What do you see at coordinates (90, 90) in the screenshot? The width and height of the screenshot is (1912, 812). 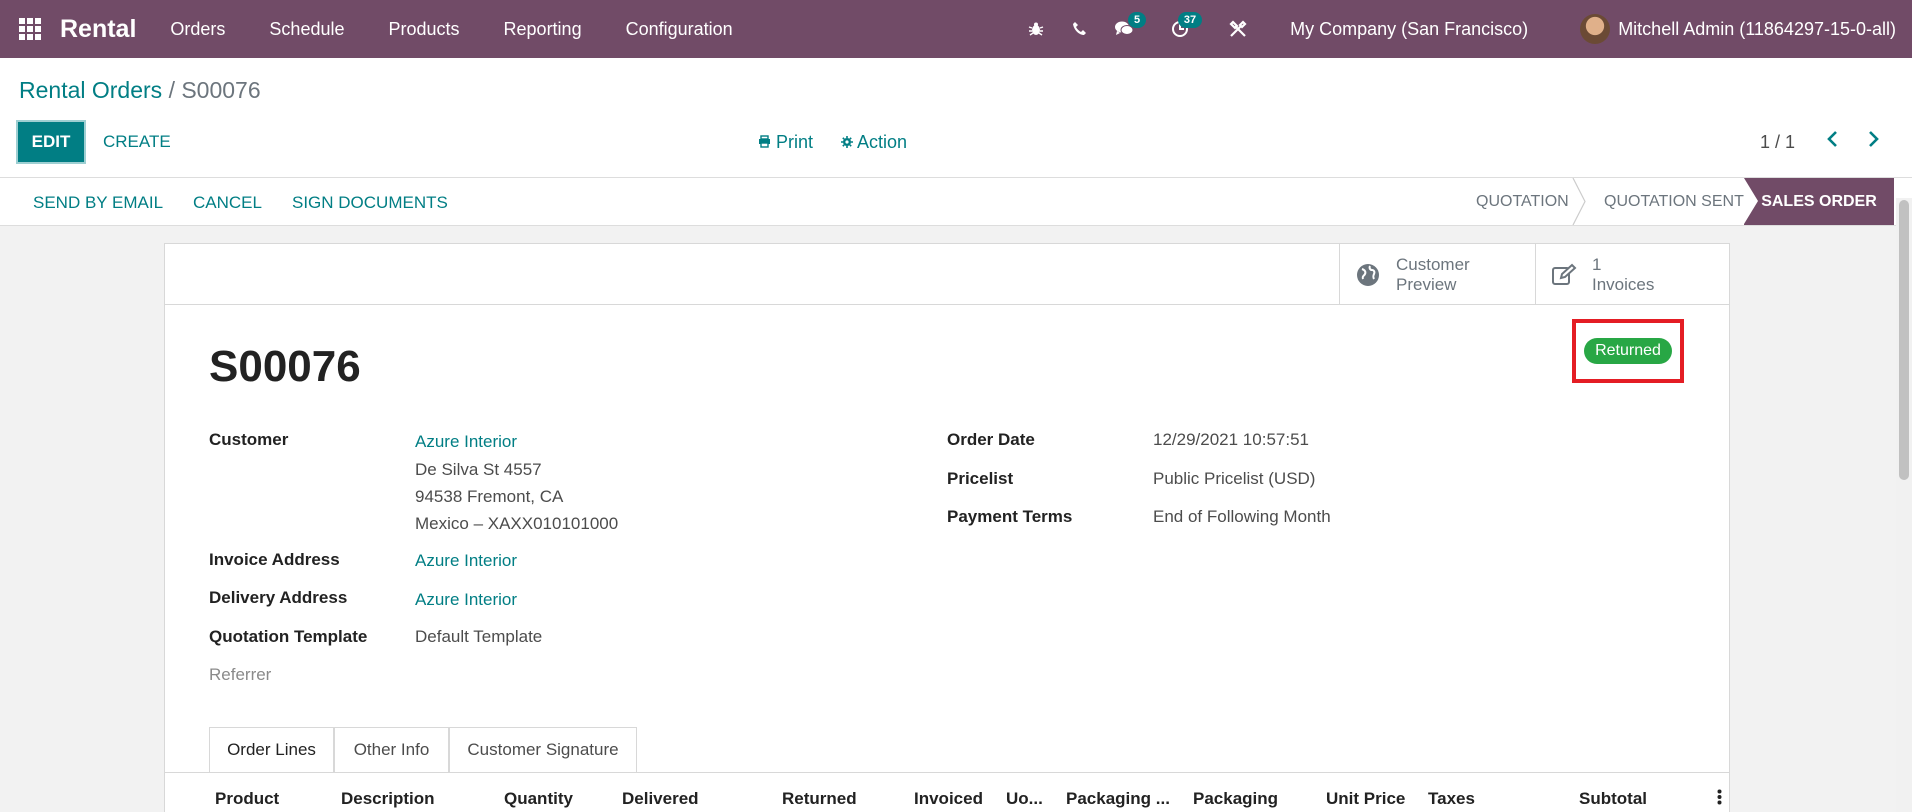 I see `breadcrumb-parent: Rental Orders` at bounding box center [90, 90].